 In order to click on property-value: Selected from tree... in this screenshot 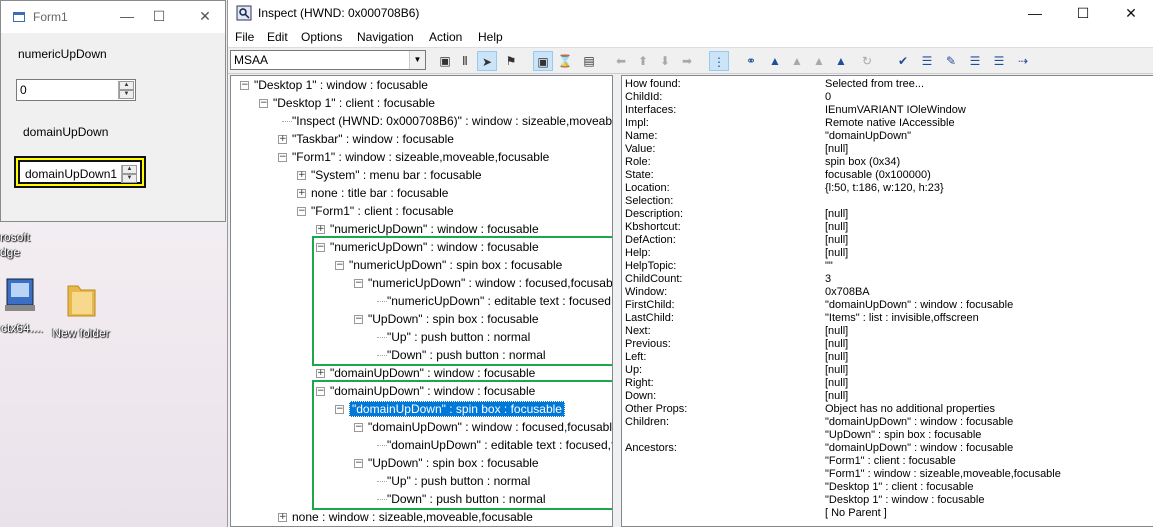, I will do `click(875, 84)`.